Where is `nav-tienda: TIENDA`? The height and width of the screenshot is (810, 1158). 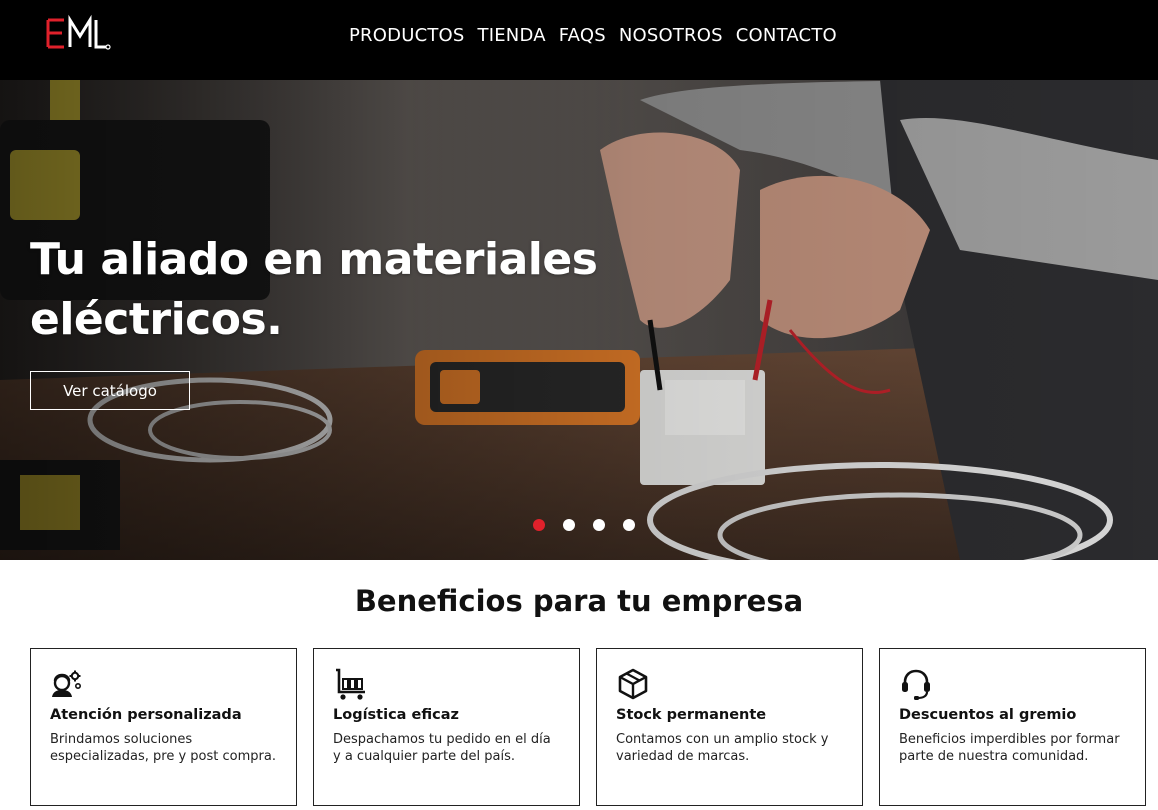 nav-tienda: TIENDA is located at coordinates (512, 35).